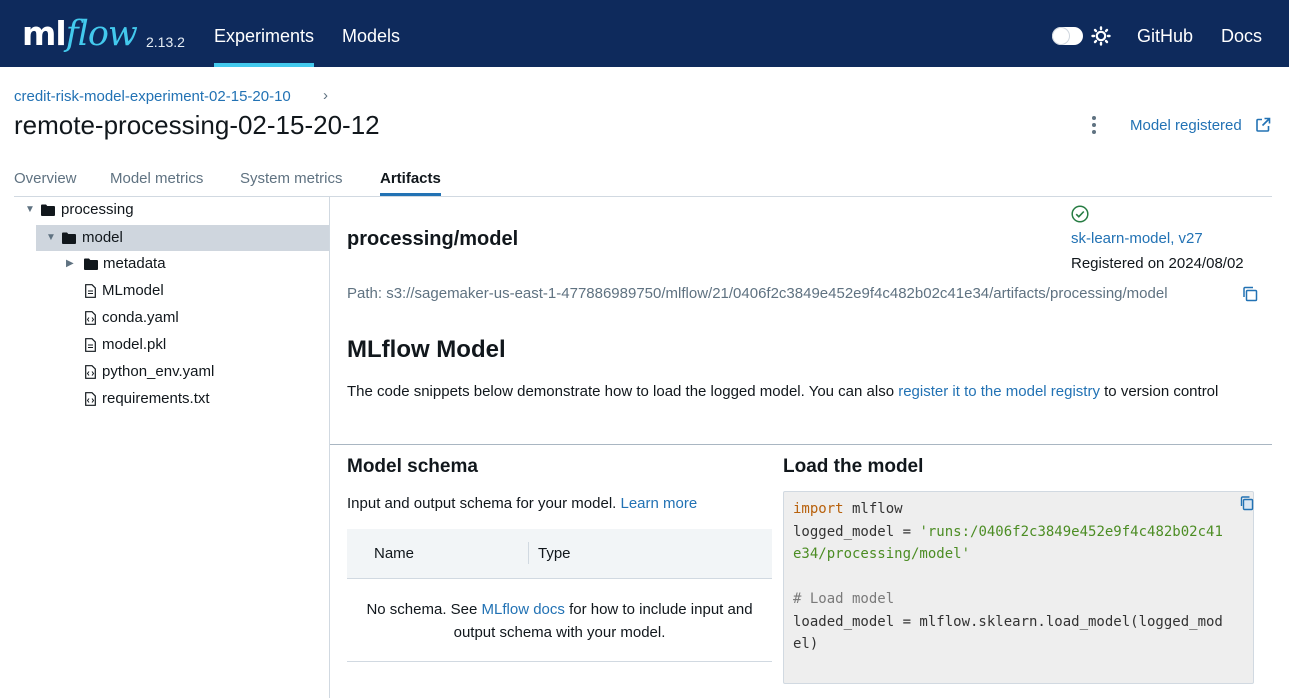 Image resolution: width=1289 pixels, height=698 pixels. Describe the element at coordinates (70, 264) in the screenshot. I see `caret-right-icon: ▶` at that location.